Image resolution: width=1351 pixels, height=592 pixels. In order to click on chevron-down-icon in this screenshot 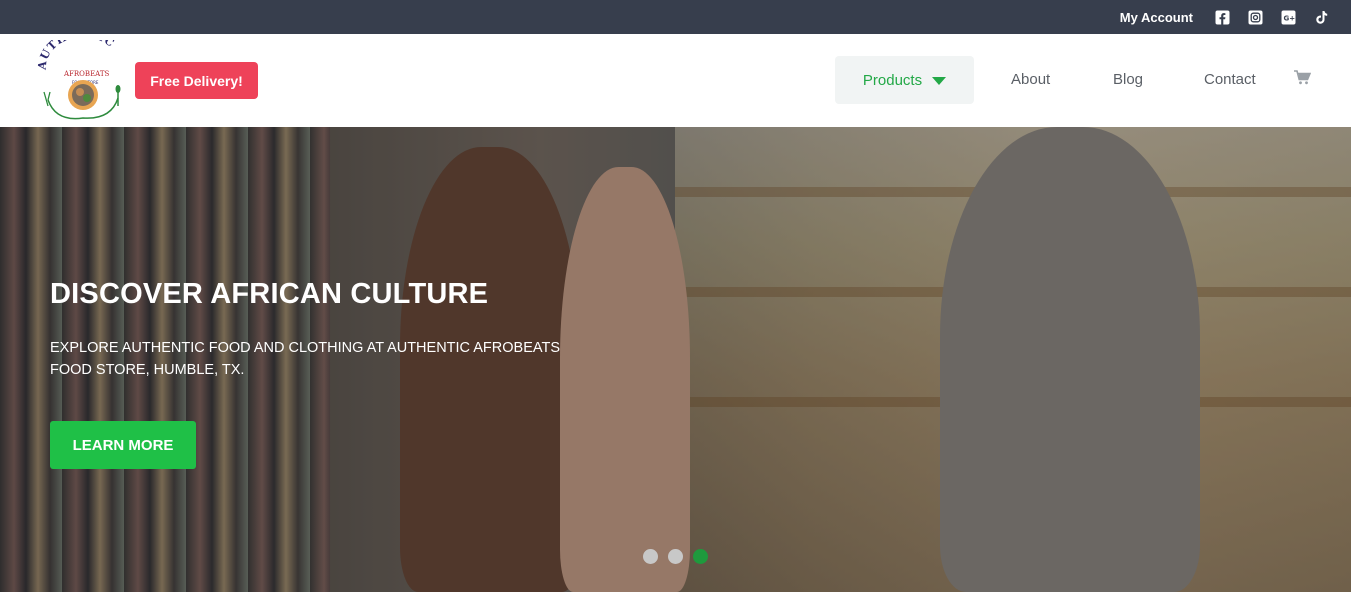, I will do `click(939, 80)`.